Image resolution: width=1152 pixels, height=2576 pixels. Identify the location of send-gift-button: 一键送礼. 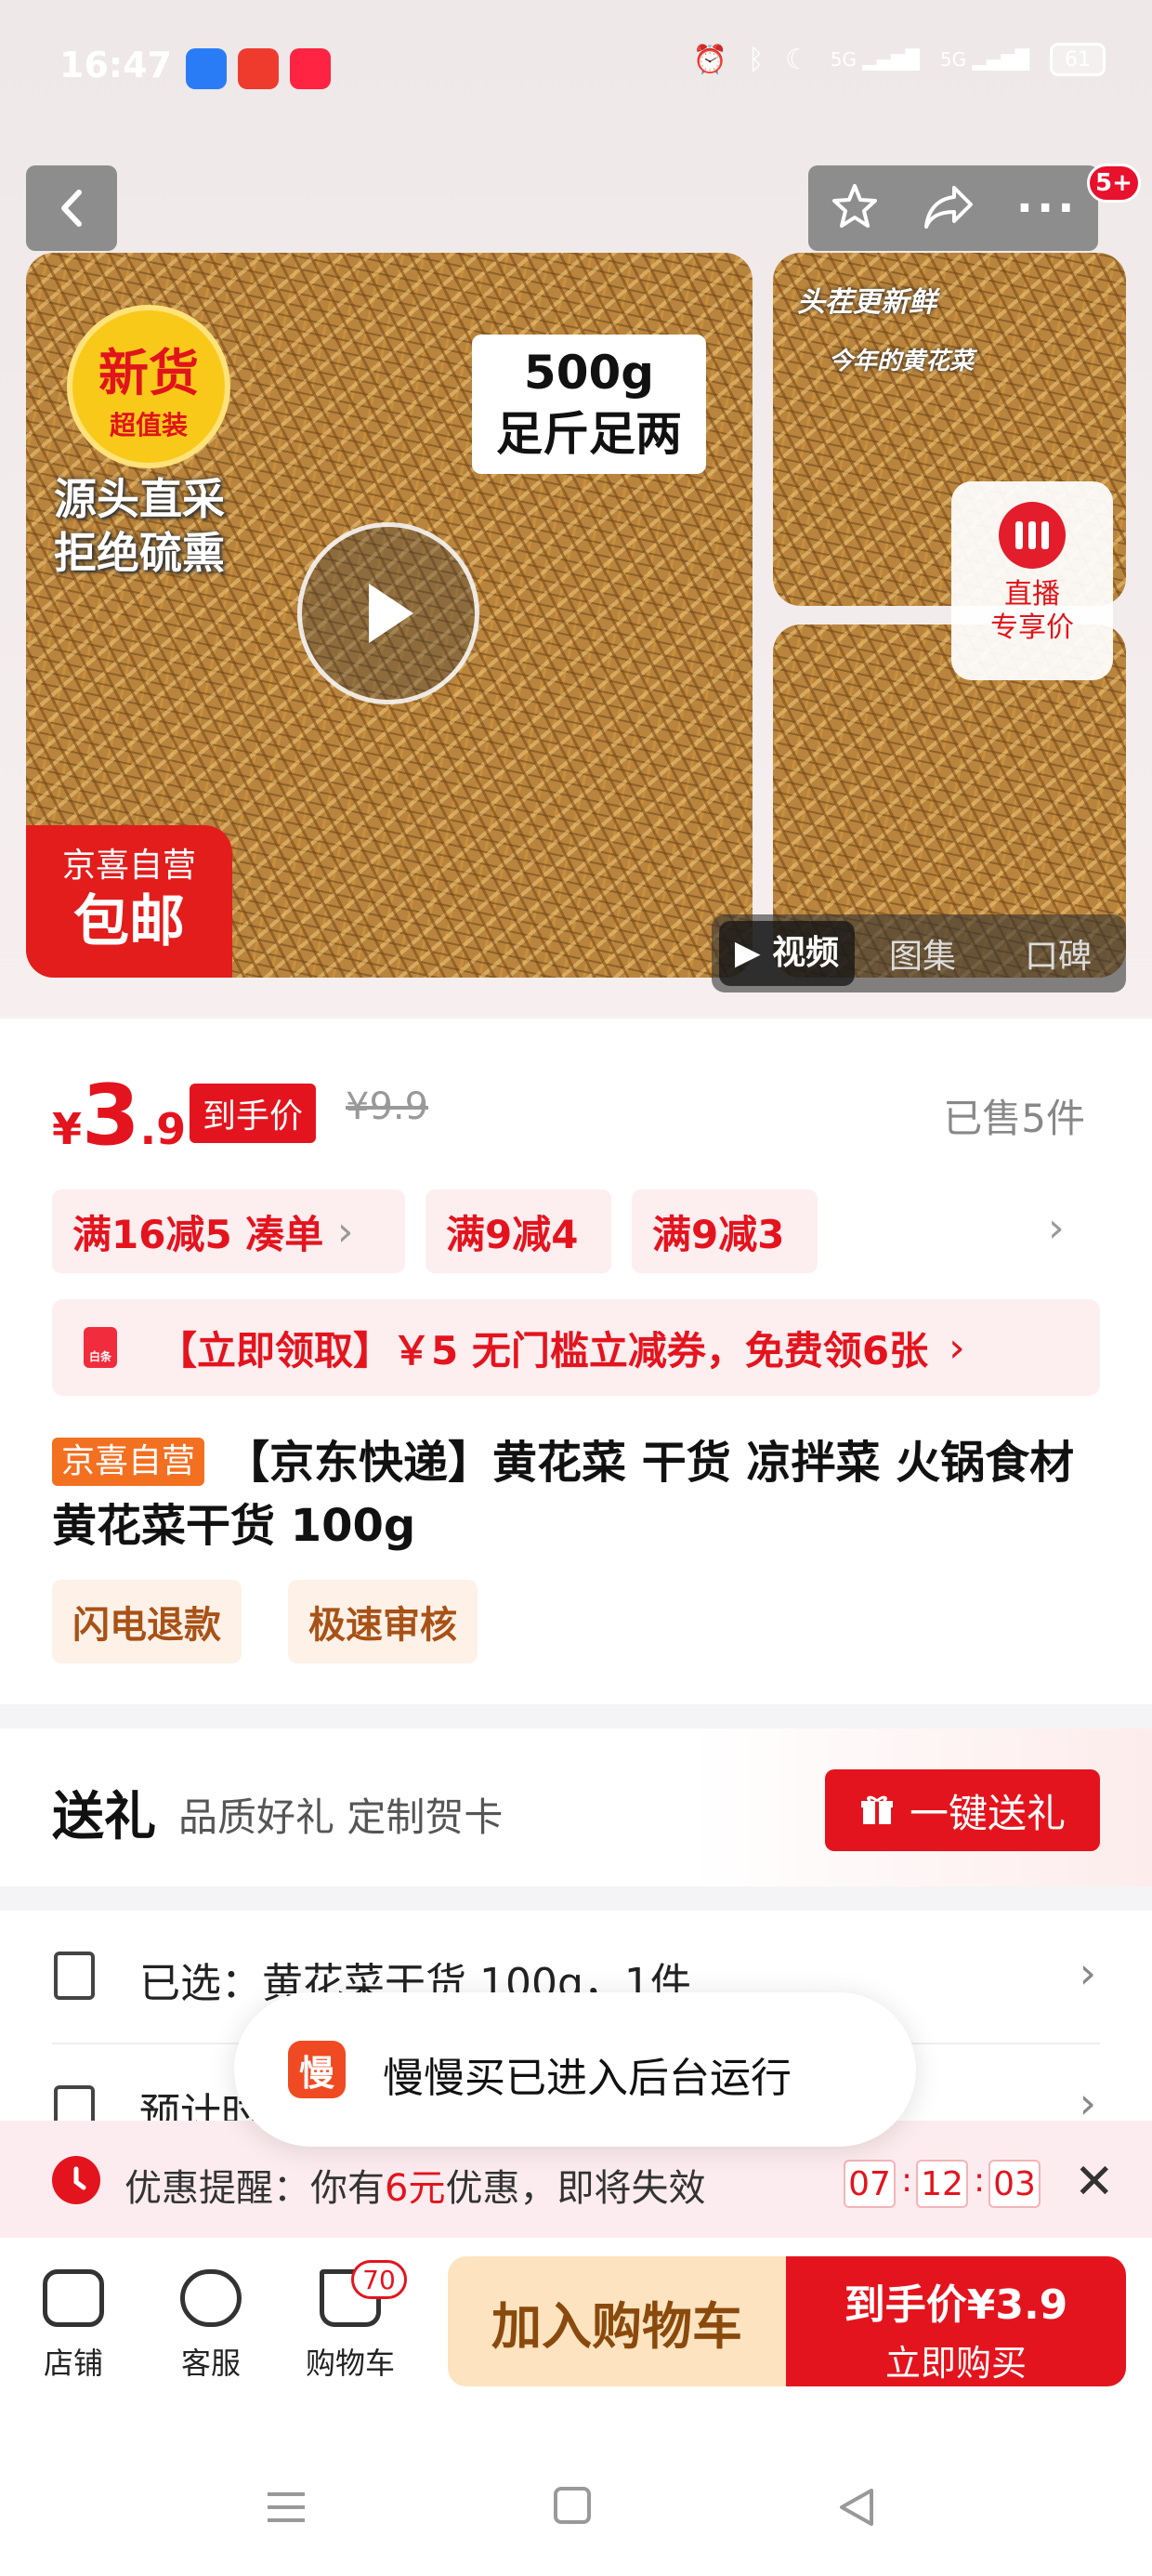
(962, 1810).